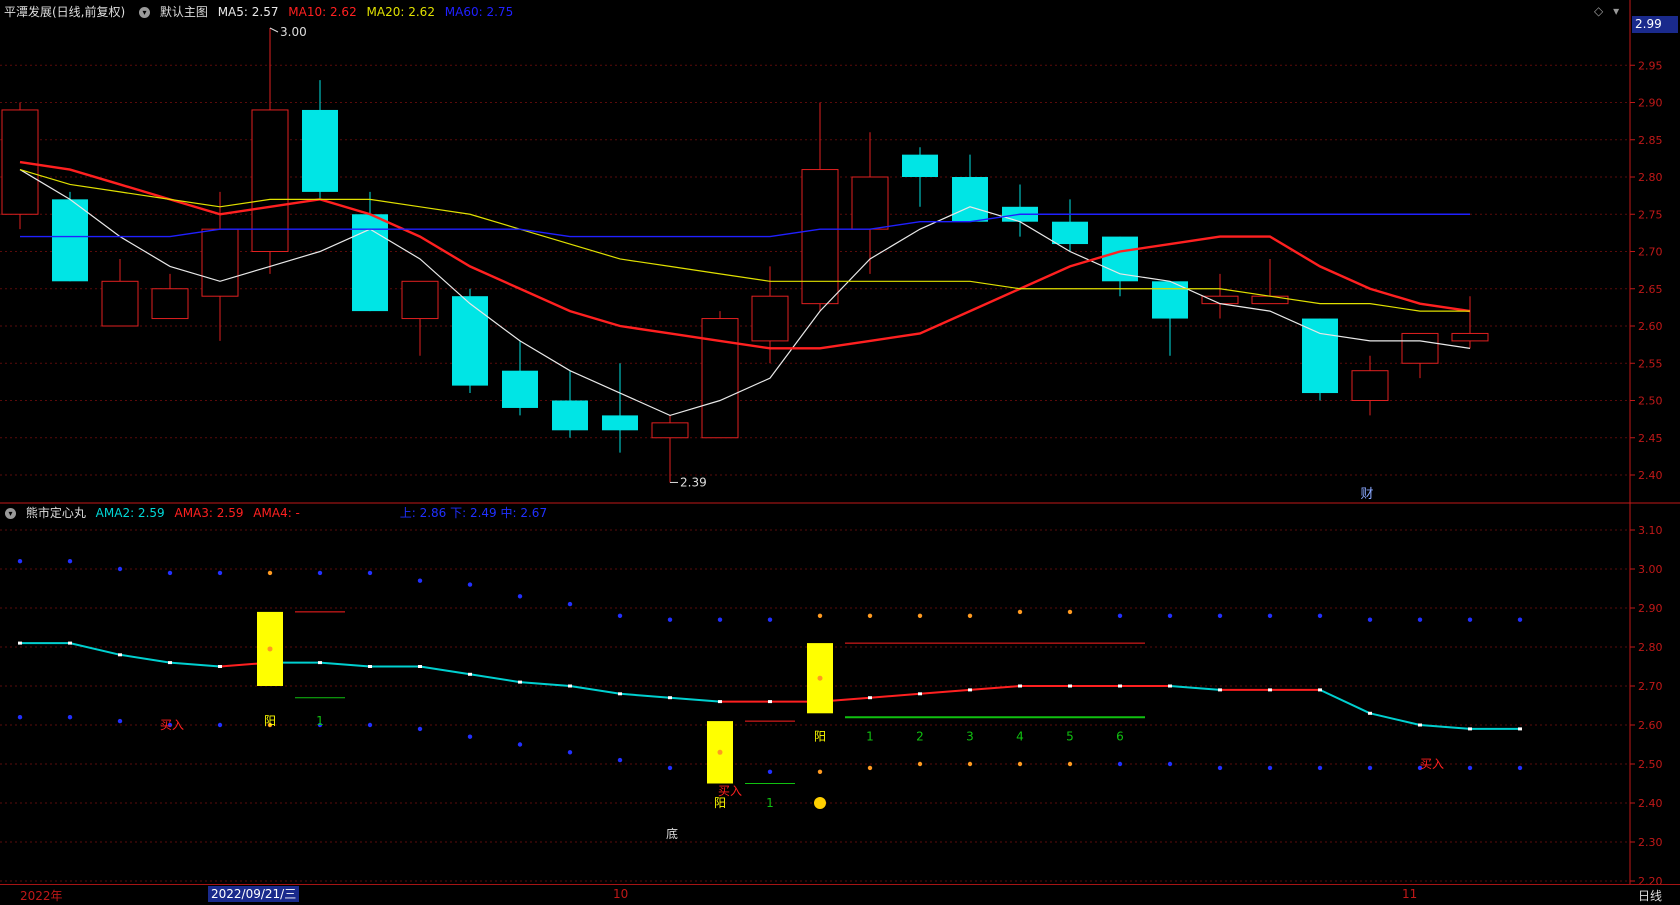 Image resolution: width=1680 pixels, height=905 pixels. What do you see at coordinates (64, 12) in the screenshot?
I see `stock-title: 平潭发展(日线,前复权)` at bounding box center [64, 12].